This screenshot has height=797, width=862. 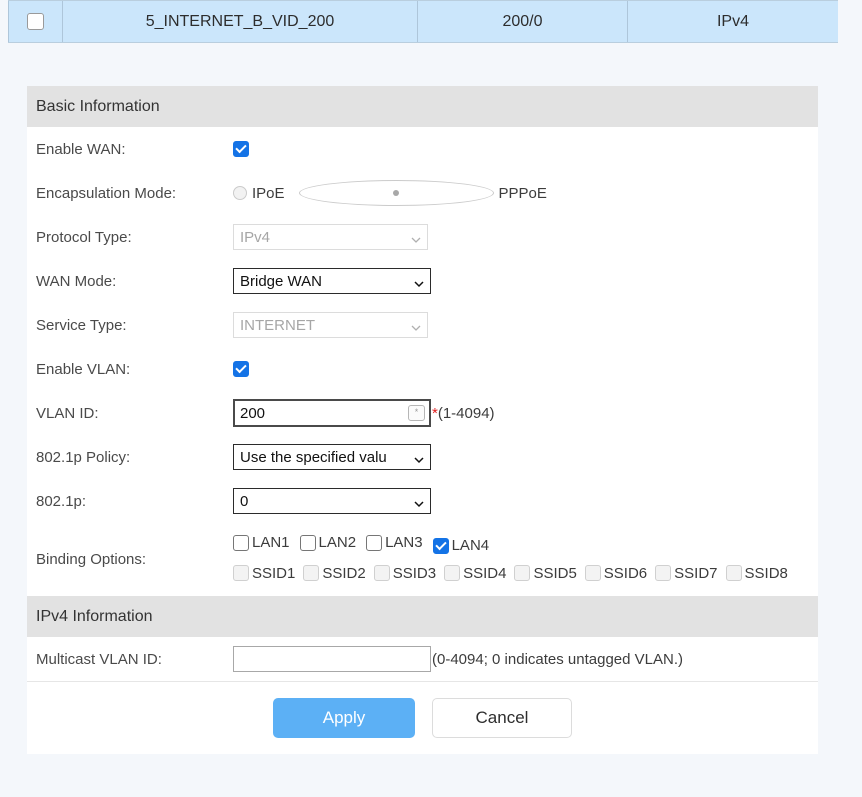 I want to click on binding-option-lan4-checkbox, so click(x=440, y=545).